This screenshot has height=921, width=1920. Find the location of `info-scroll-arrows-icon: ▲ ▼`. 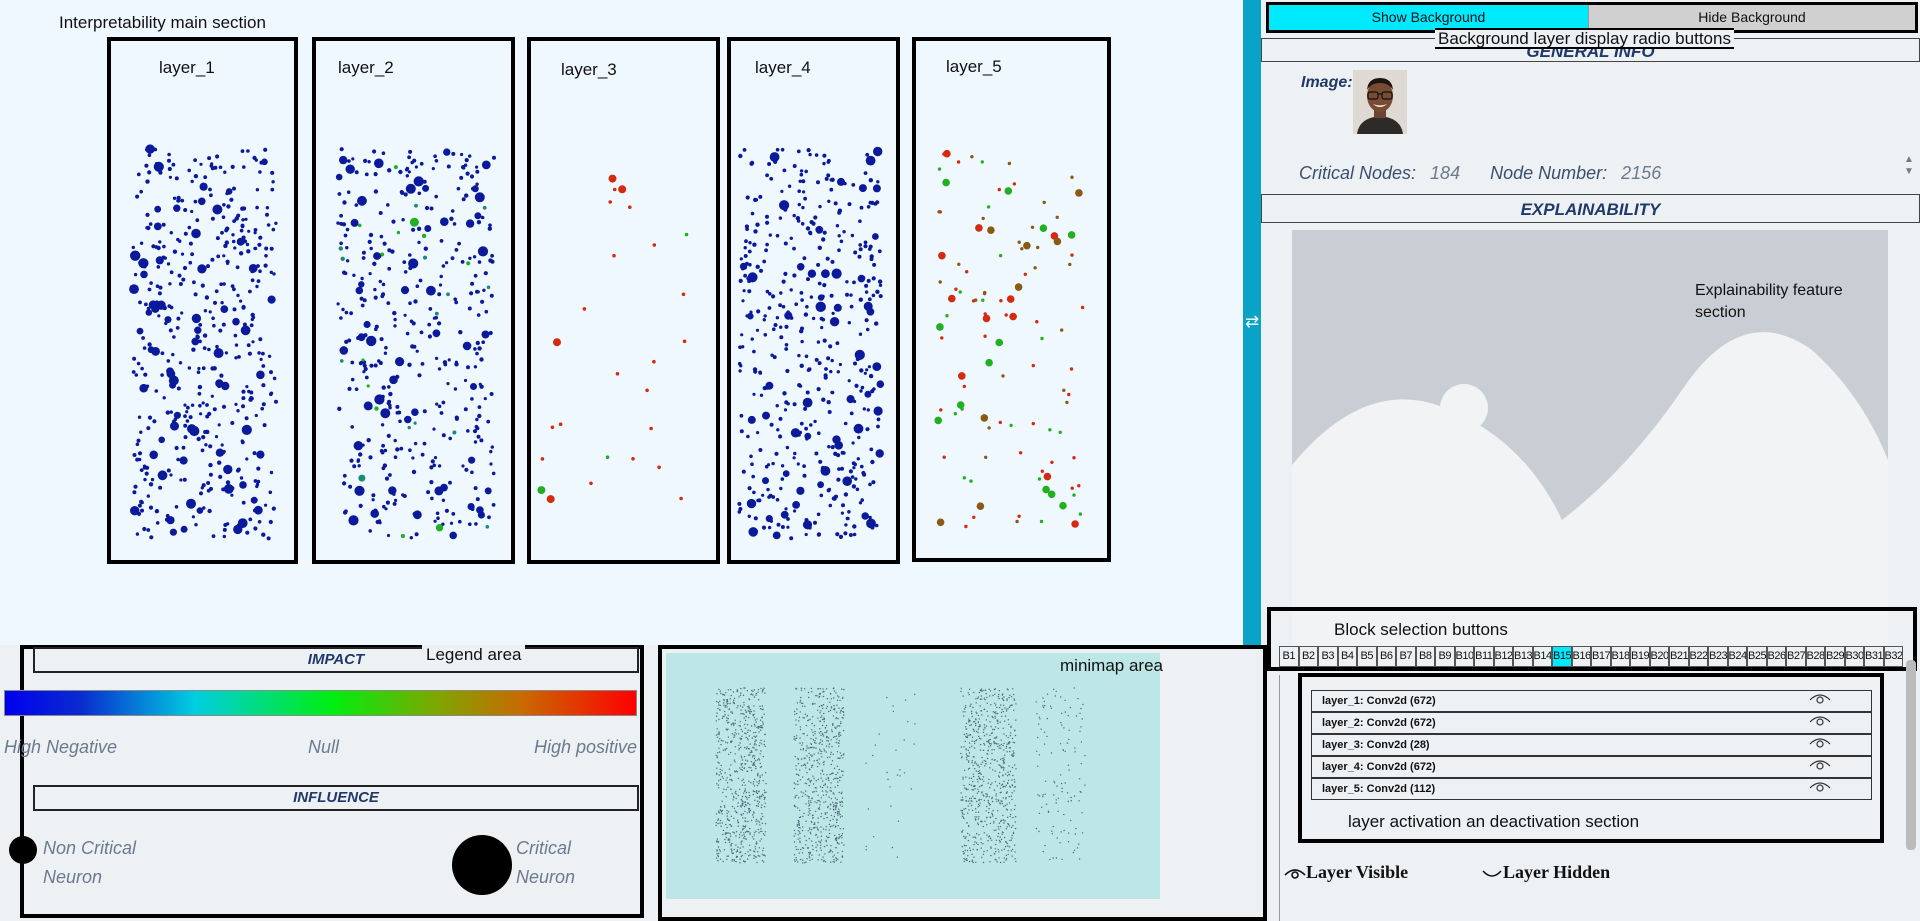

info-scroll-arrows-icon: ▲ ▼ is located at coordinates (1909, 166).